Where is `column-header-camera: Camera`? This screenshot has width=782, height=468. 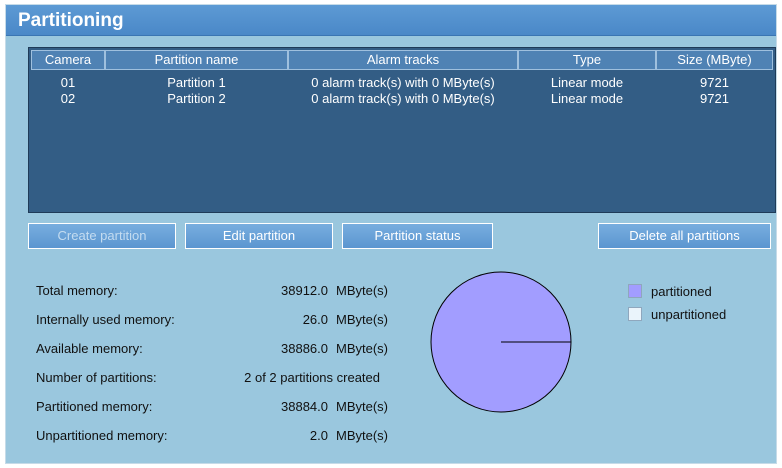
column-header-camera: Camera is located at coordinates (68, 60).